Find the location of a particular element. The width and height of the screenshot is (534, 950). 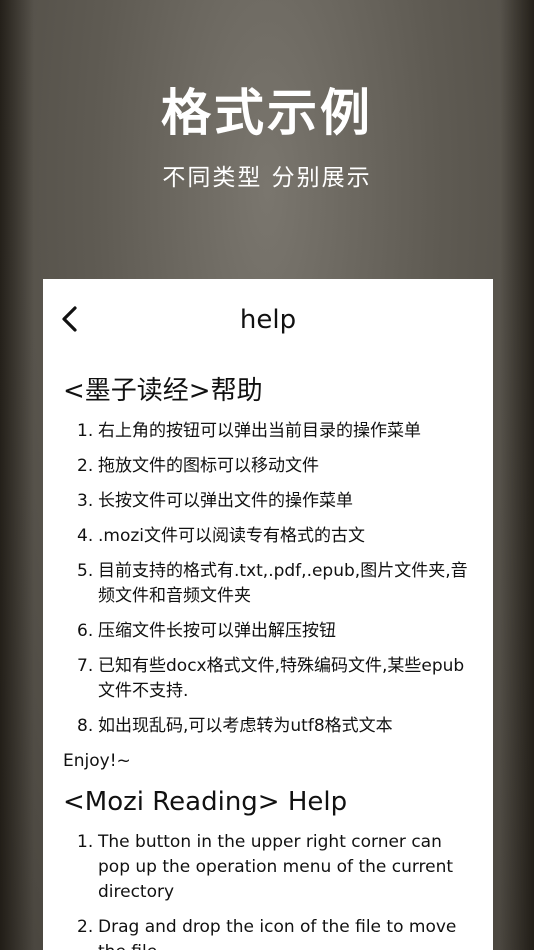

hero-title: 格式示例 is located at coordinates (267, 113).